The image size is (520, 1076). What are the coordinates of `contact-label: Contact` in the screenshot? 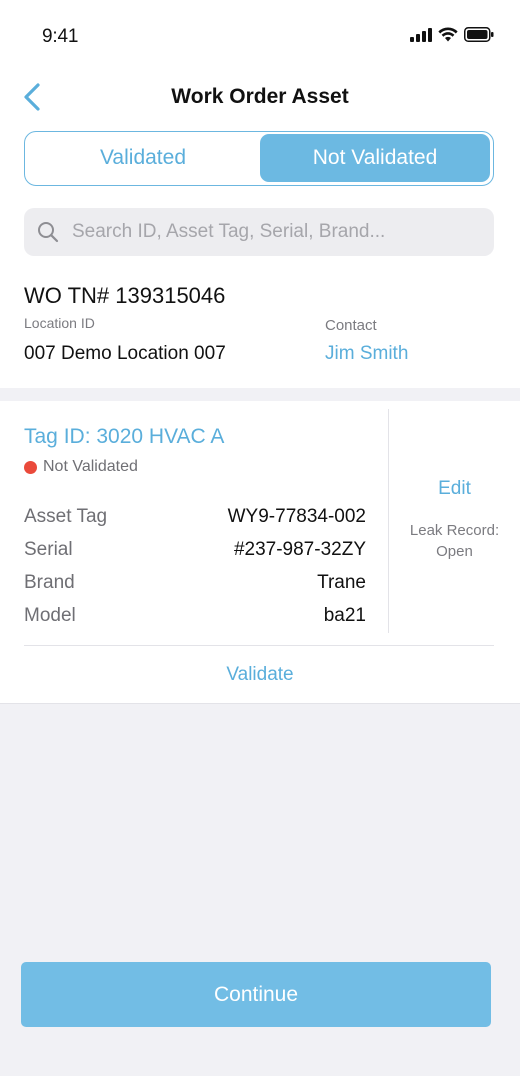 It's located at (351, 325).